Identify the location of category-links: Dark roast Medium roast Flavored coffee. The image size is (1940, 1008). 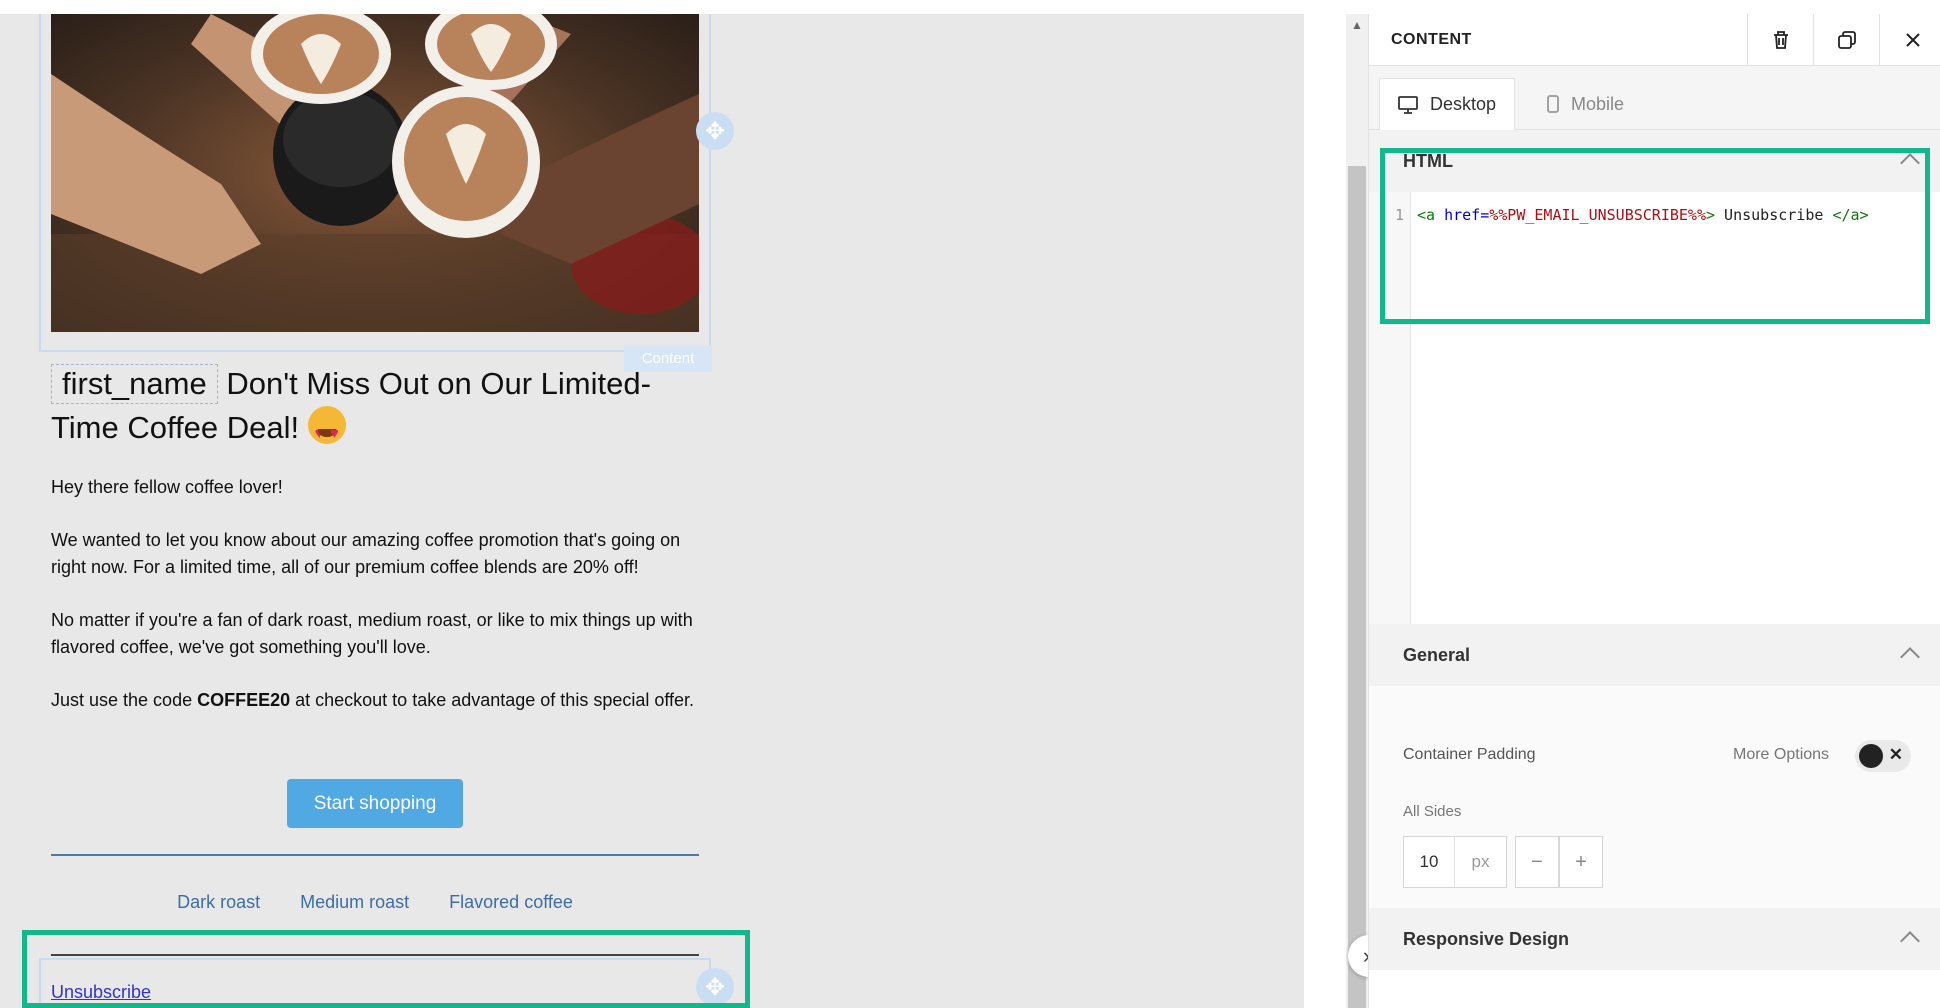
(375, 902).